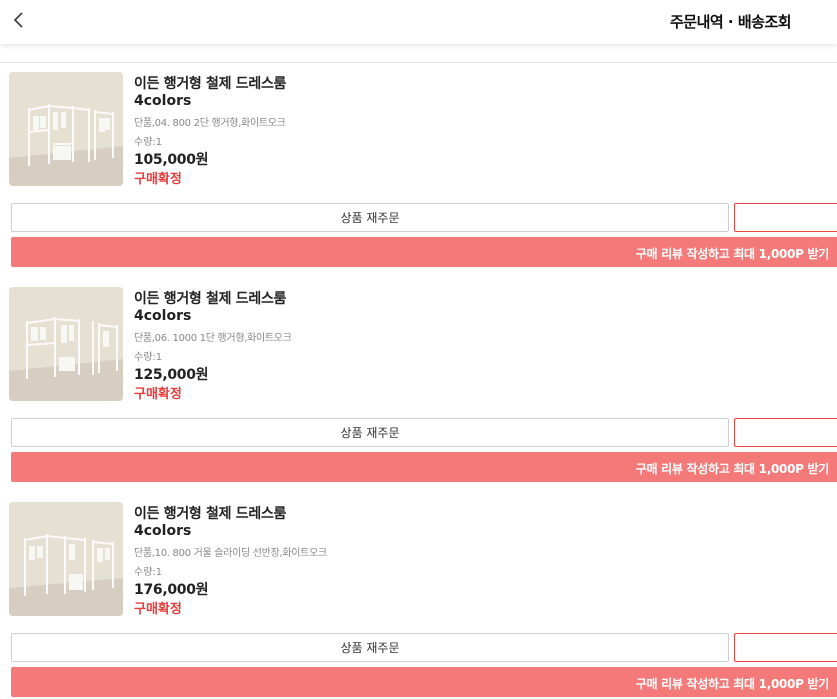 Image resolution: width=837 pixels, height=699 pixels. Describe the element at coordinates (171, 590) in the screenshot. I see `product-price: 176,000원` at that location.